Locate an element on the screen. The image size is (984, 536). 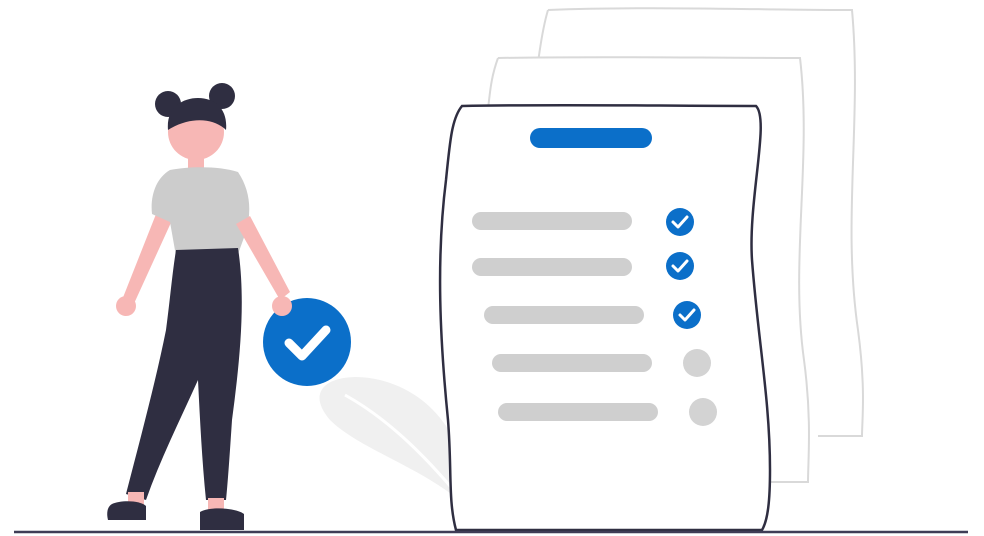
paper-title-bar is located at coordinates (591, 138).